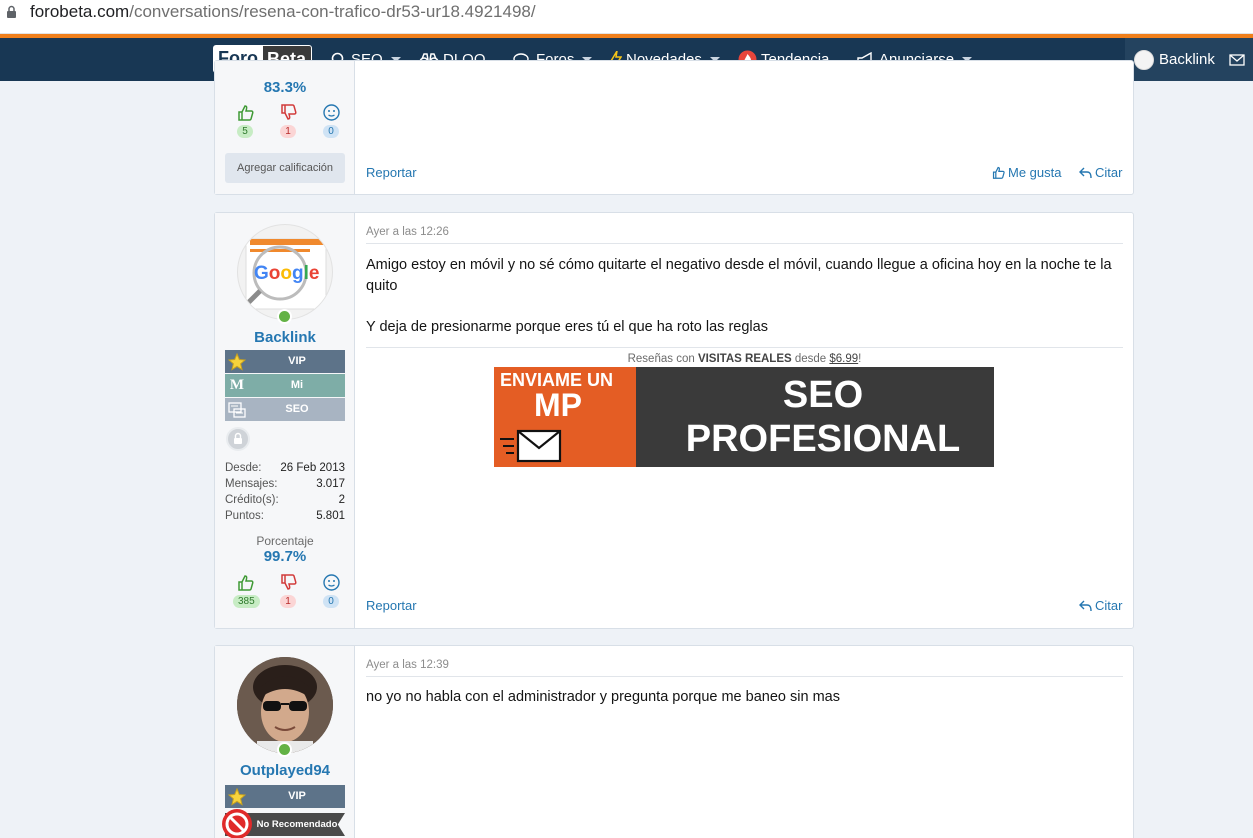 The width and height of the screenshot is (1253, 838). I want to click on signature-text: Reseñas con VISITAS REALES desde $6.99!, so click(744, 359).